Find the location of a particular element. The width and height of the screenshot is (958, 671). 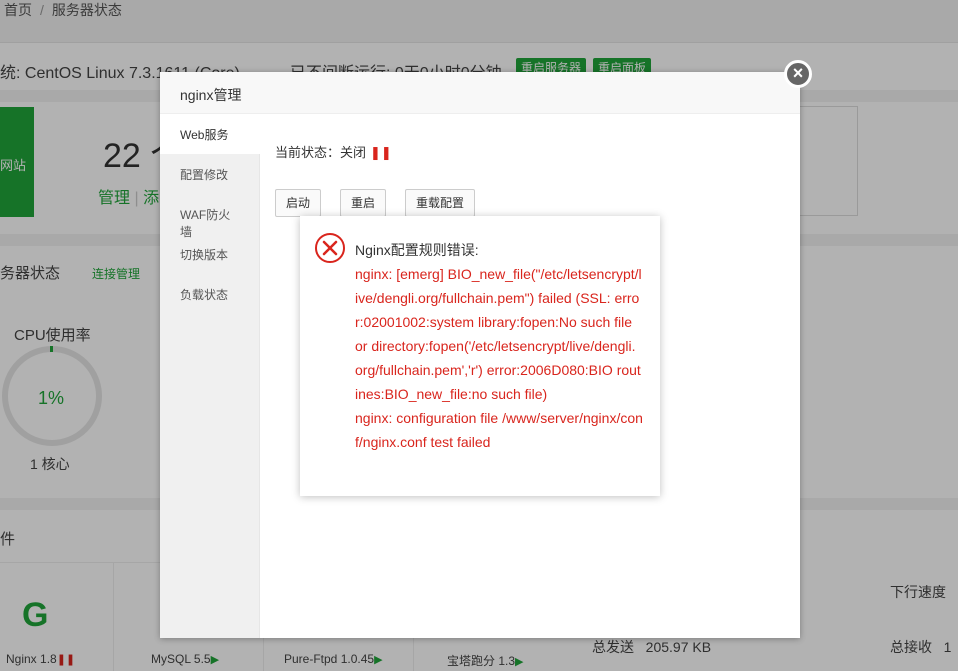

error-title: Nginx配置规则错误: is located at coordinates (417, 250).